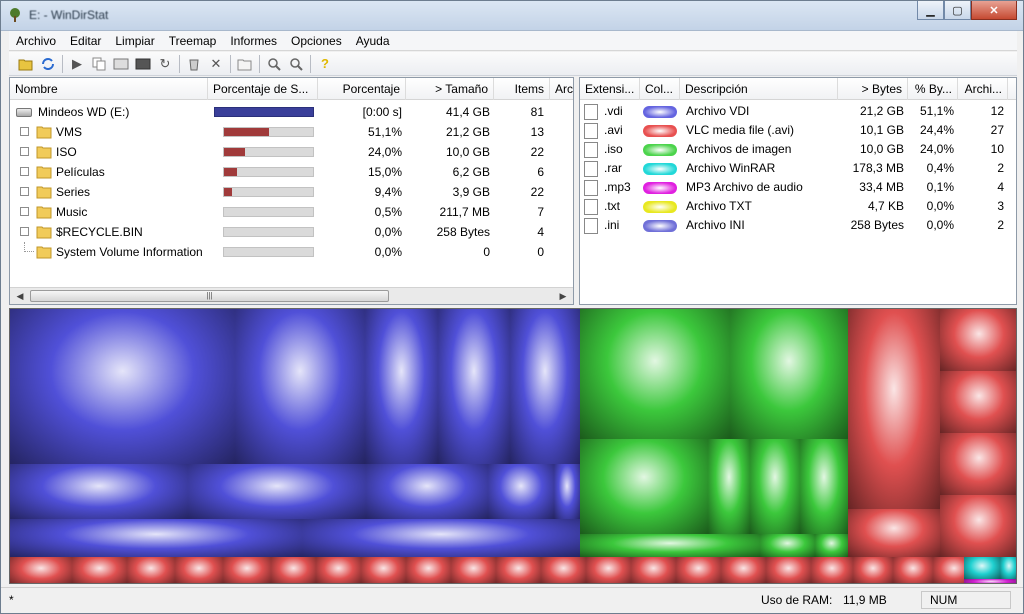 The width and height of the screenshot is (1024, 614). I want to click on extension-row: .ini Archivo INI 258 Bytes 0,0% 2, so click(798, 225).